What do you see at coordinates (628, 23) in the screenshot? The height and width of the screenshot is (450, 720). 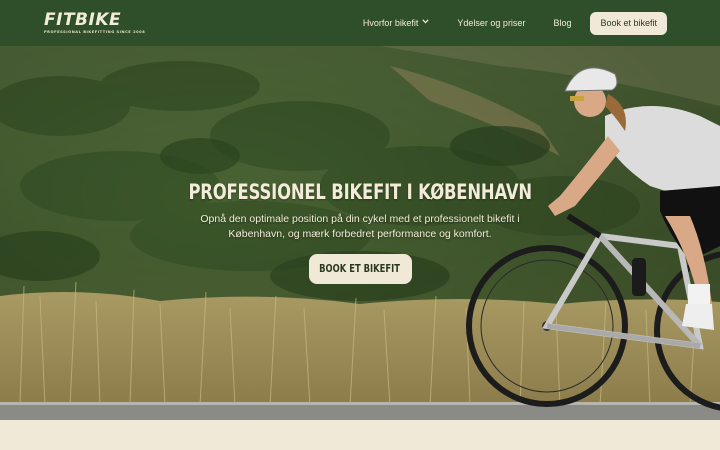 I see `book-bikefit-header-button: Book et bikefit` at bounding box center [628, 23].